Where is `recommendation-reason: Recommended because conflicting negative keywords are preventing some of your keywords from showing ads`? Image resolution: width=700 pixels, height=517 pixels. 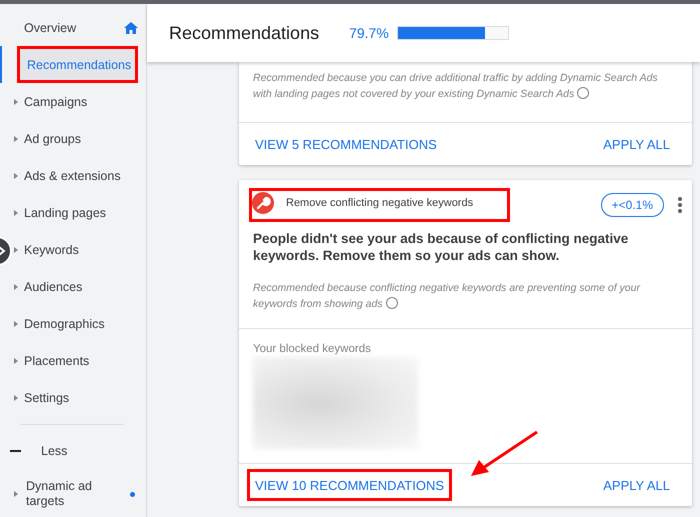
recommendation-reason: Recommended because conflicting negative keywords are preventing some of your keywords from showing ads is located at coordinates (447, 296).